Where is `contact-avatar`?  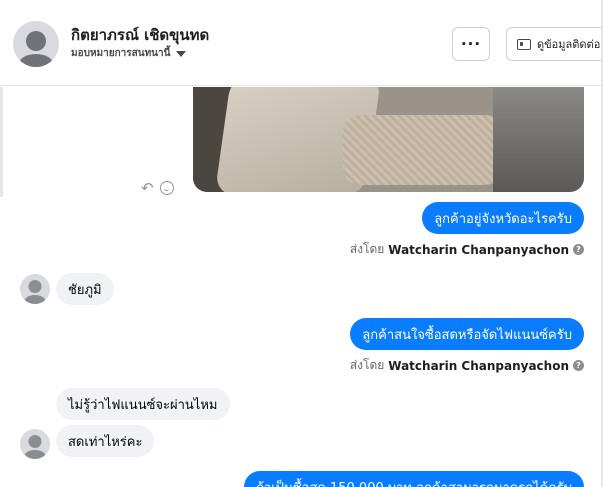
contact-avatar is located at coordinates (36, 44).